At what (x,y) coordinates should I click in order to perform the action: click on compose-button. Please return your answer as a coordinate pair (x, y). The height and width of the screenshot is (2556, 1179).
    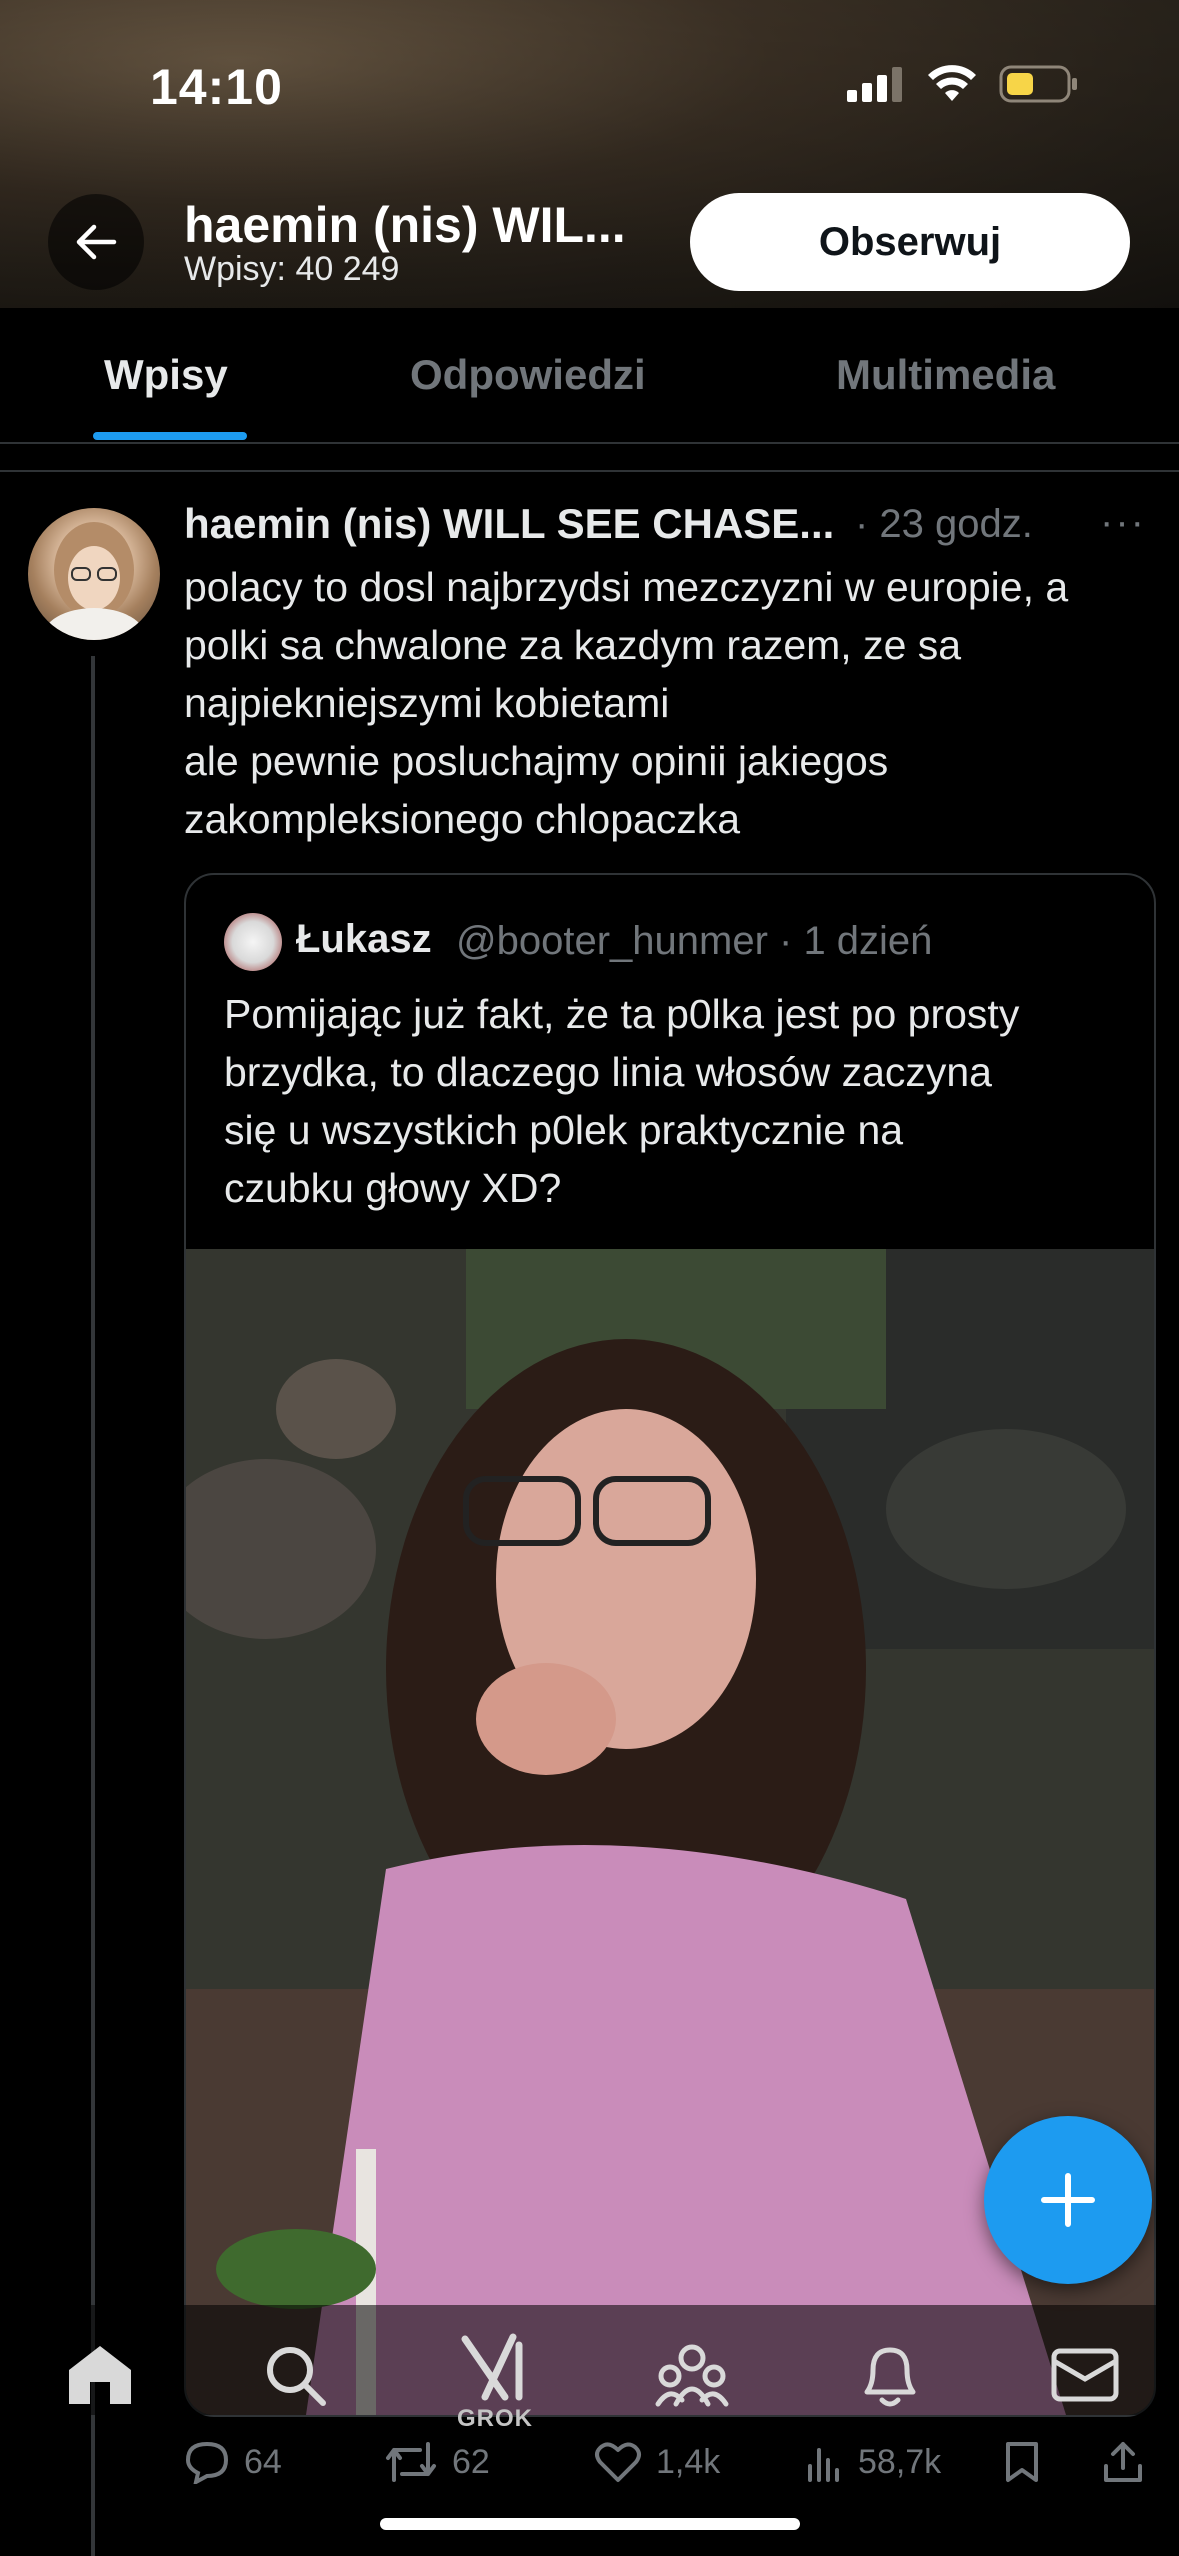
    Looking at the image, I should click on (1068, 2200).